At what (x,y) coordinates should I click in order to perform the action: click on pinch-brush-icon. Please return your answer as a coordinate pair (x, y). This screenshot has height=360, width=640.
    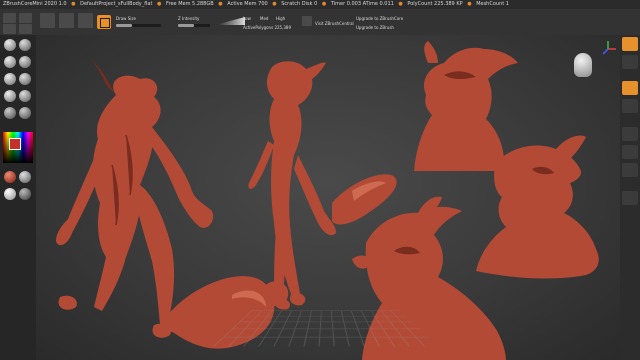
    Looking at the image, I should click on (25, 79).